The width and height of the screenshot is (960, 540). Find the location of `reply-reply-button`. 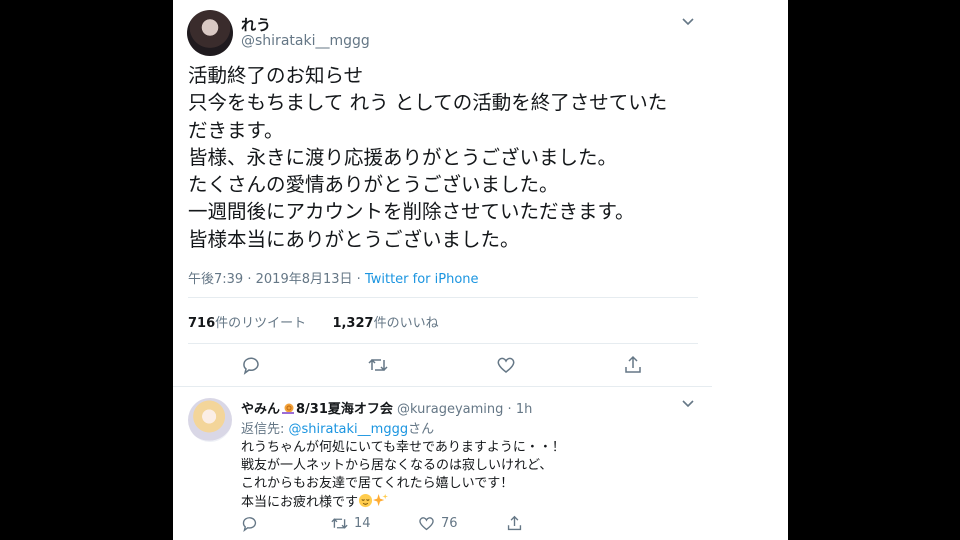

reply-reply-button is located at coordinates (249, 523).